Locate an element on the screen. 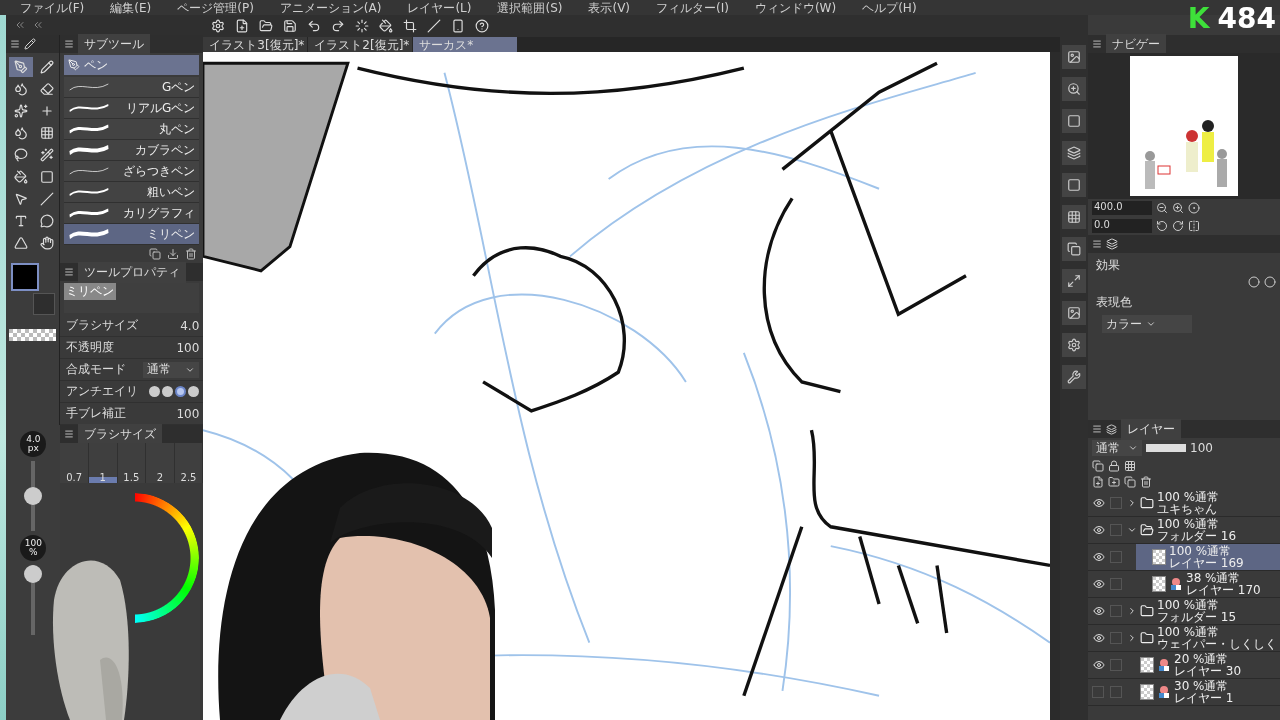 This screenshot has height=720, width=1280. menu-item: 編集(E) is located at coordinates (131, 8).